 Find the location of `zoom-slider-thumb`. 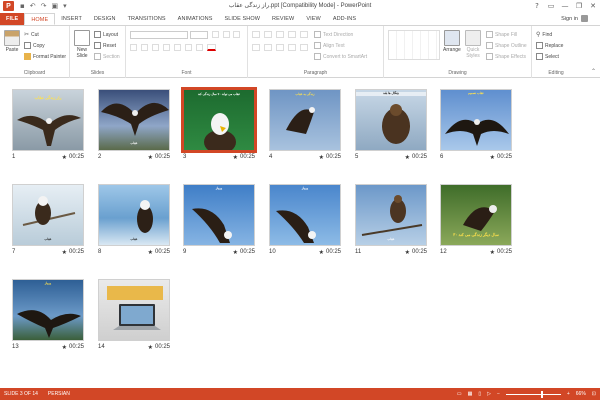

zoom-slider-thumb is located at coordinates (541, 394).